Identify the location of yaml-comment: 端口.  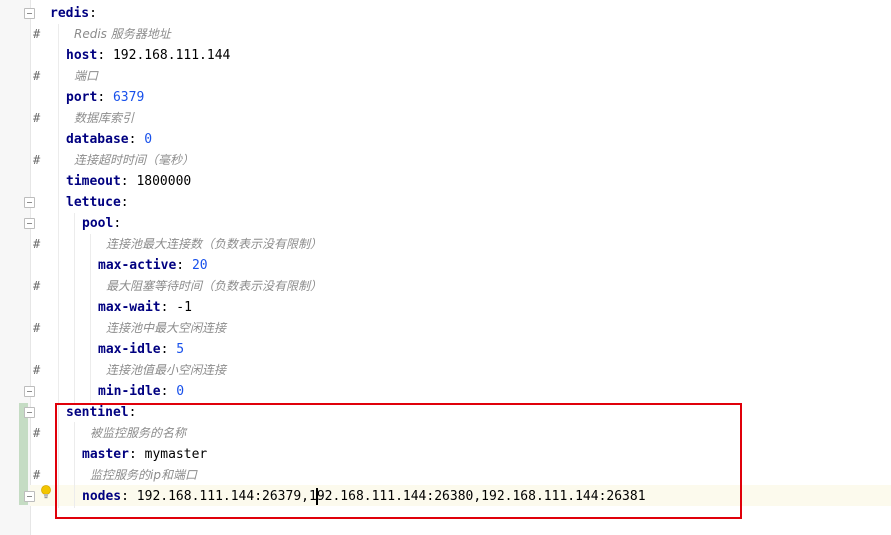
(86, 76).